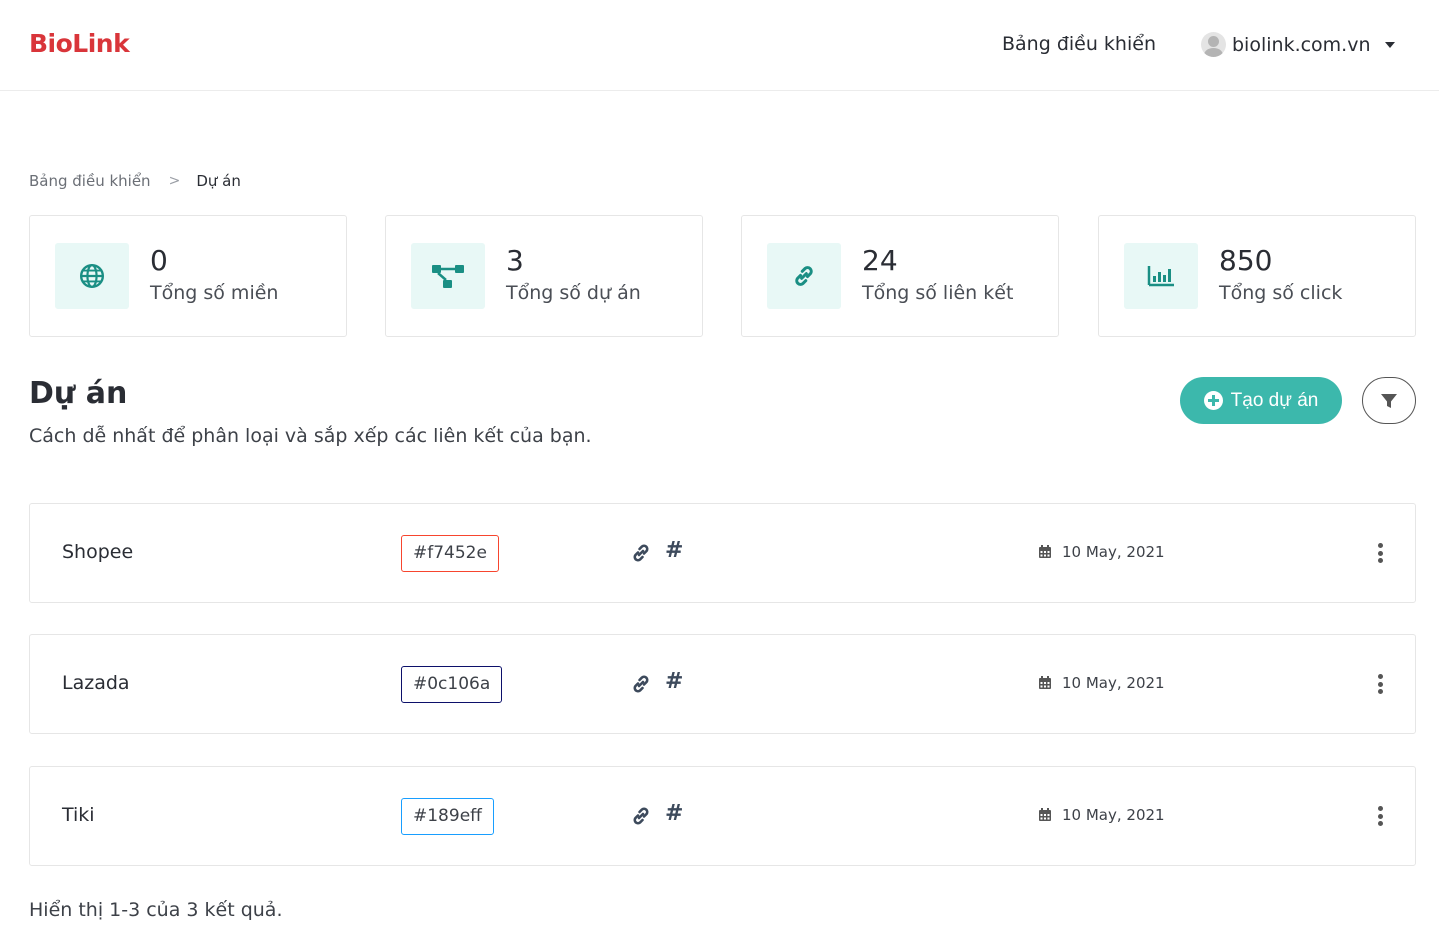 Image resolution: width=1439 pixels, height=939 pixels. I want to click on filter-icon, so click(1389, 400).